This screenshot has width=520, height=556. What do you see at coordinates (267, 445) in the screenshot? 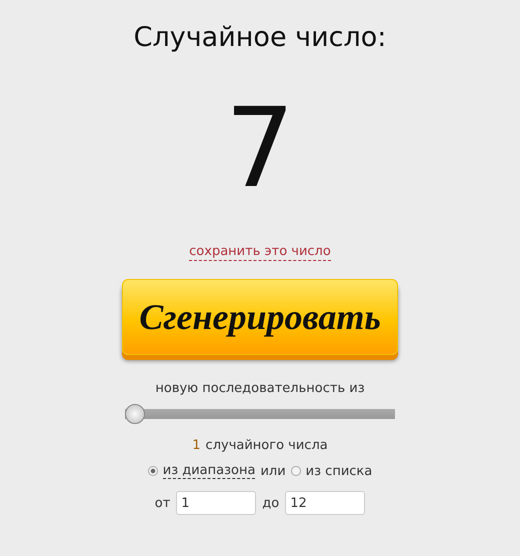
I see `count-label: случайного числа` at bounding box center [267, 445].